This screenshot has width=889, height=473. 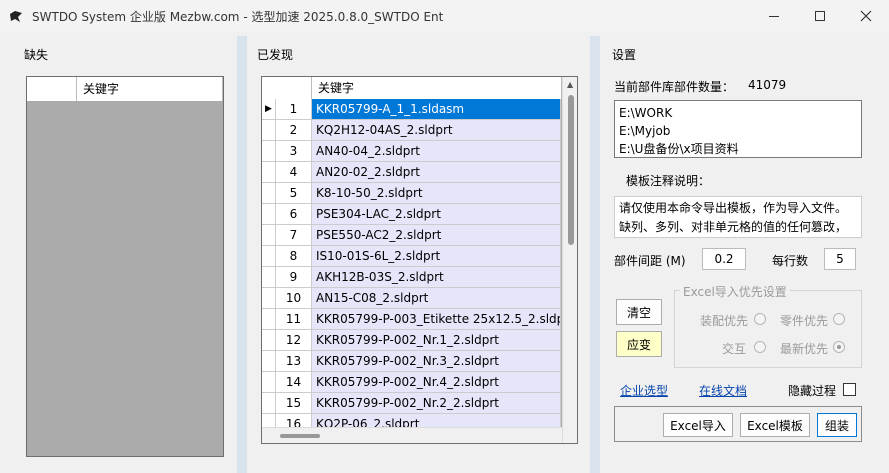 What do you see at coordinates (242, 254) in the screenshot?
I see `splitter-left` at bounding box center [242, 254].